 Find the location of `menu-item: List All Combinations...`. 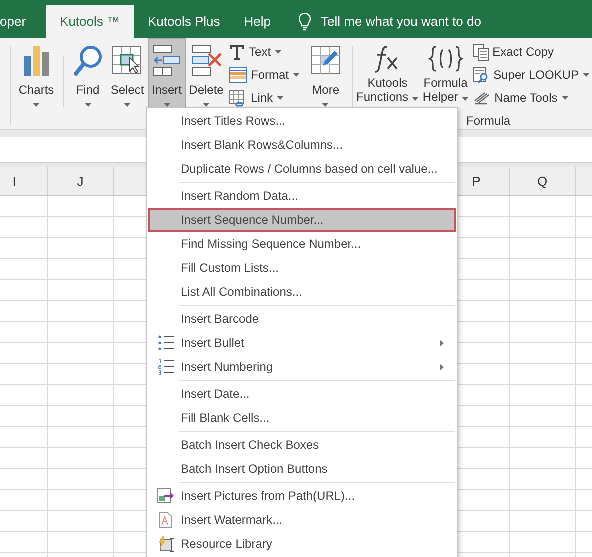

menu-item: List All Combinations... is located at coordinates (302, 292).